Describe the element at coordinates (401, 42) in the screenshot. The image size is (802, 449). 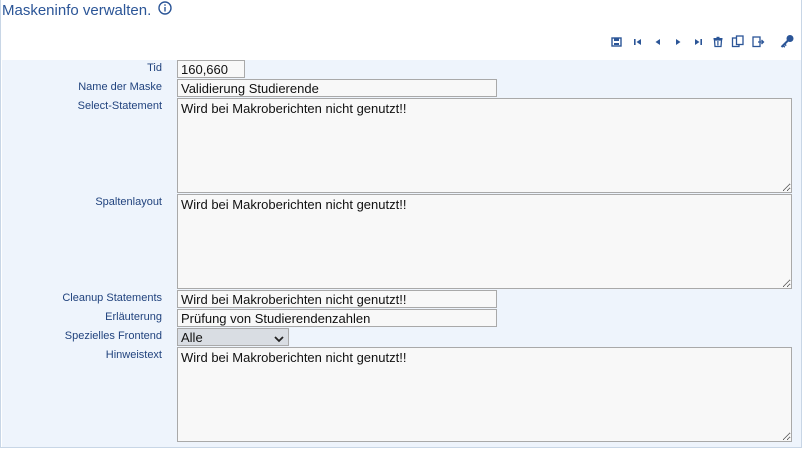
I see `record-toolbar` at that location.